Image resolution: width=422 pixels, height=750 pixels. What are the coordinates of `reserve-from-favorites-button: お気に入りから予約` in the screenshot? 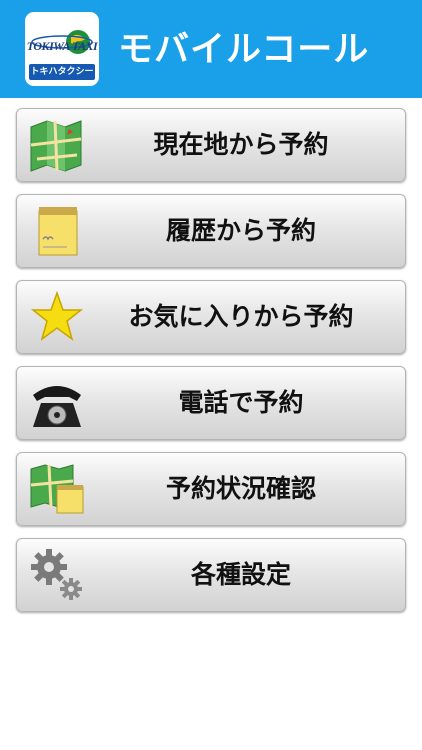 It's located at (211, 317).